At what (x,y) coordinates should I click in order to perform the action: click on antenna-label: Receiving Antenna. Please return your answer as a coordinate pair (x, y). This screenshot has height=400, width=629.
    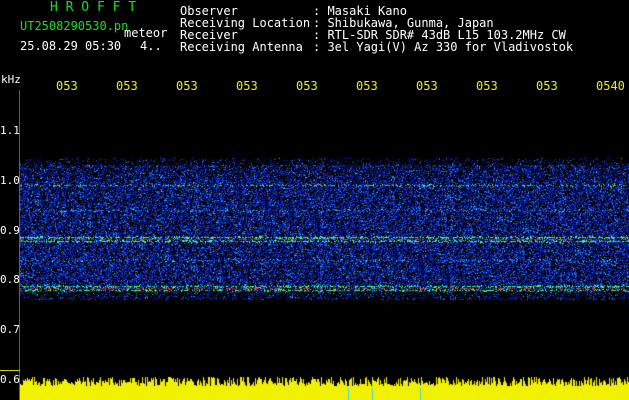
    Looking at the image, I should click on (241, 47).